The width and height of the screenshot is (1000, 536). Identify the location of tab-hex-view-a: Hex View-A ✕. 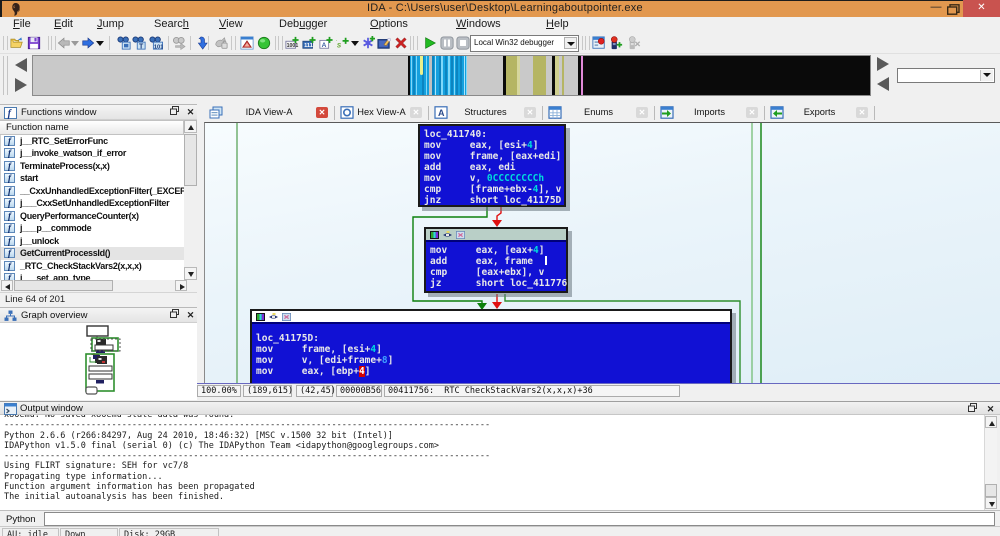
(381, 113).